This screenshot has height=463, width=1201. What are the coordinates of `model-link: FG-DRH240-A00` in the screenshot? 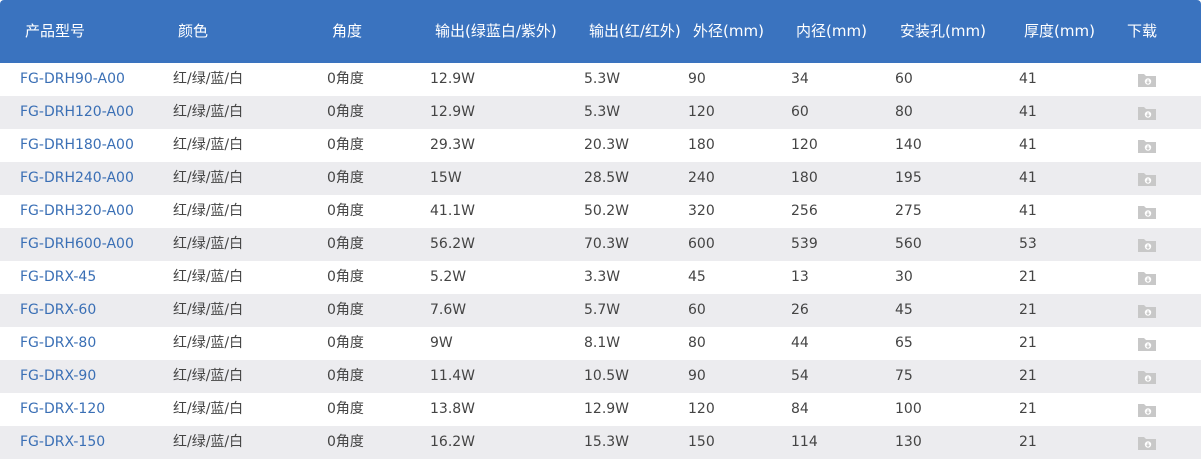 It's located at (77, 178).